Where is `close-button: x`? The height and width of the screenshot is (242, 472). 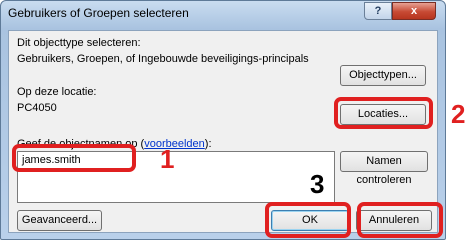 close-button: x is located at coordinates (414, 11).